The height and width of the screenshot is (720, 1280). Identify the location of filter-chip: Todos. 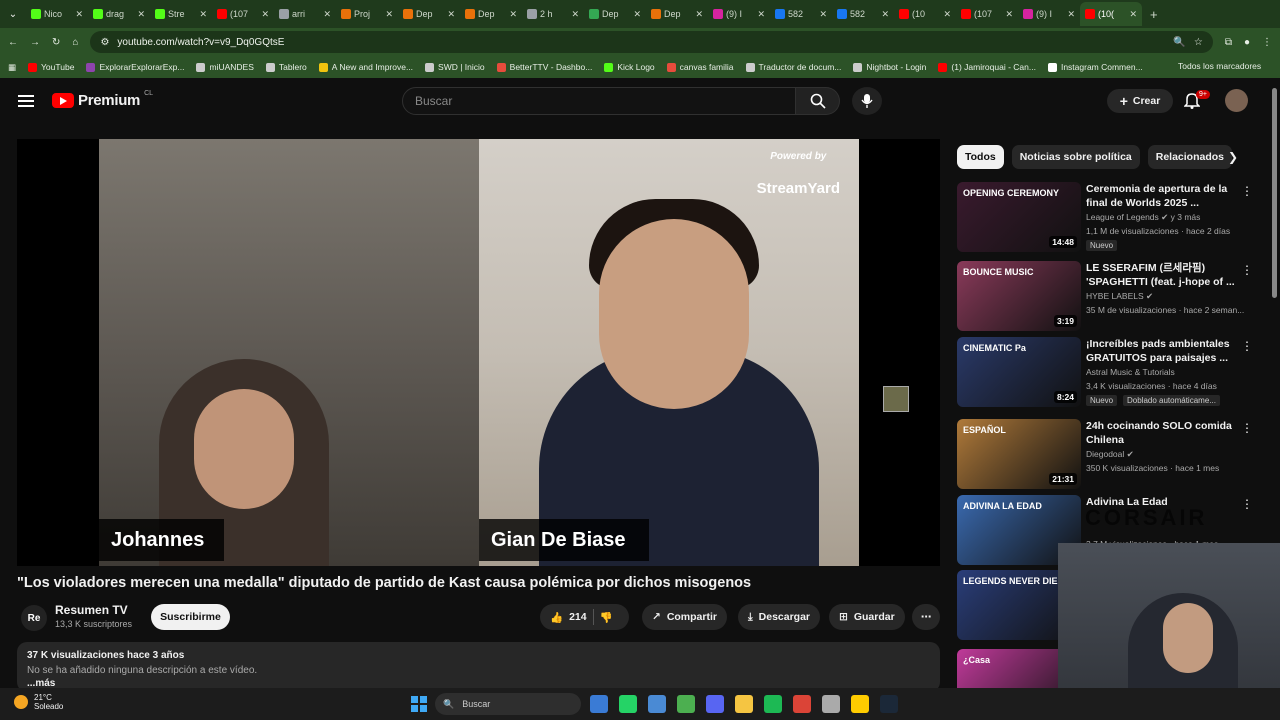
(980, 157).